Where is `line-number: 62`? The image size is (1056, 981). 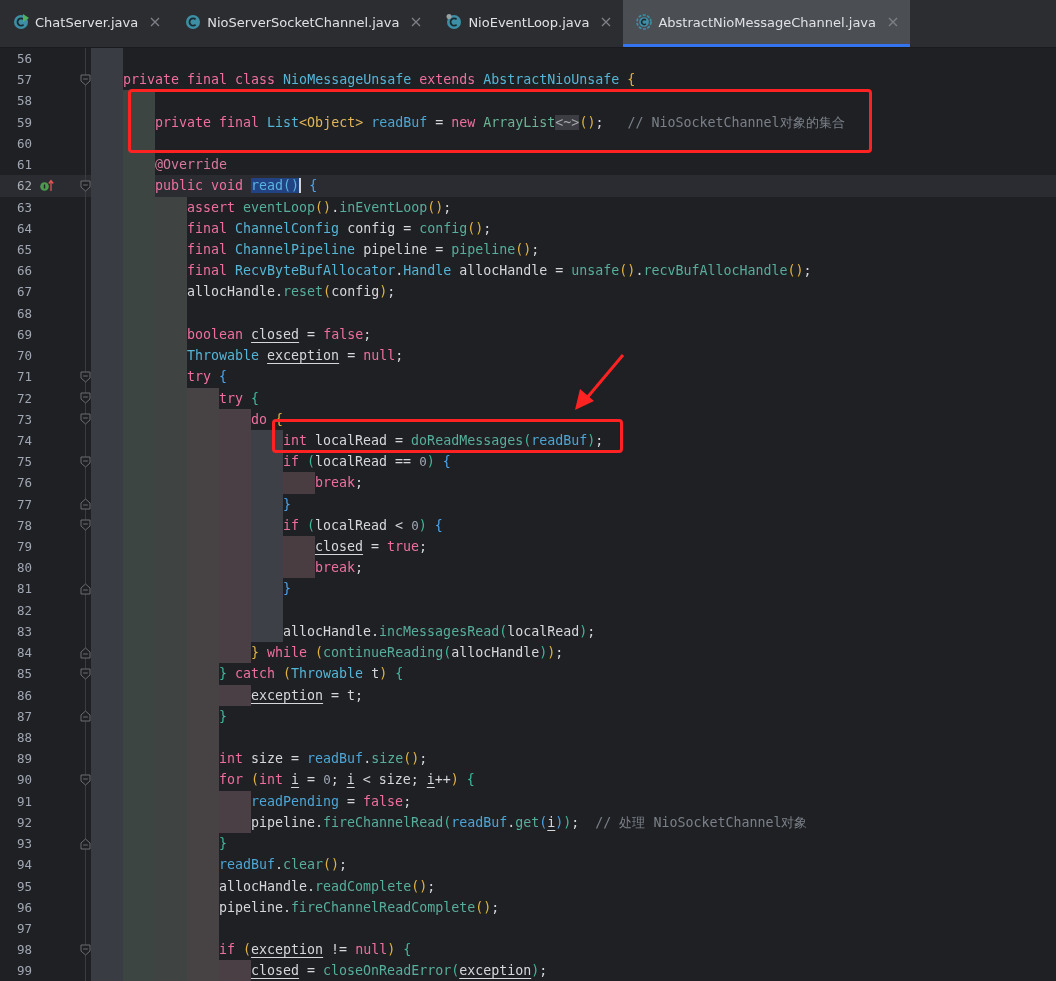 line-number: 62 is located at coordinates (23, 186).